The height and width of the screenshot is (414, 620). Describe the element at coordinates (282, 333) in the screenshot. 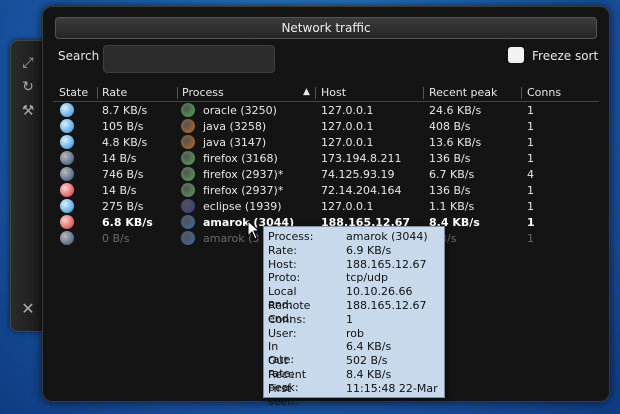

I see `tooltip-key: User:` at that location.